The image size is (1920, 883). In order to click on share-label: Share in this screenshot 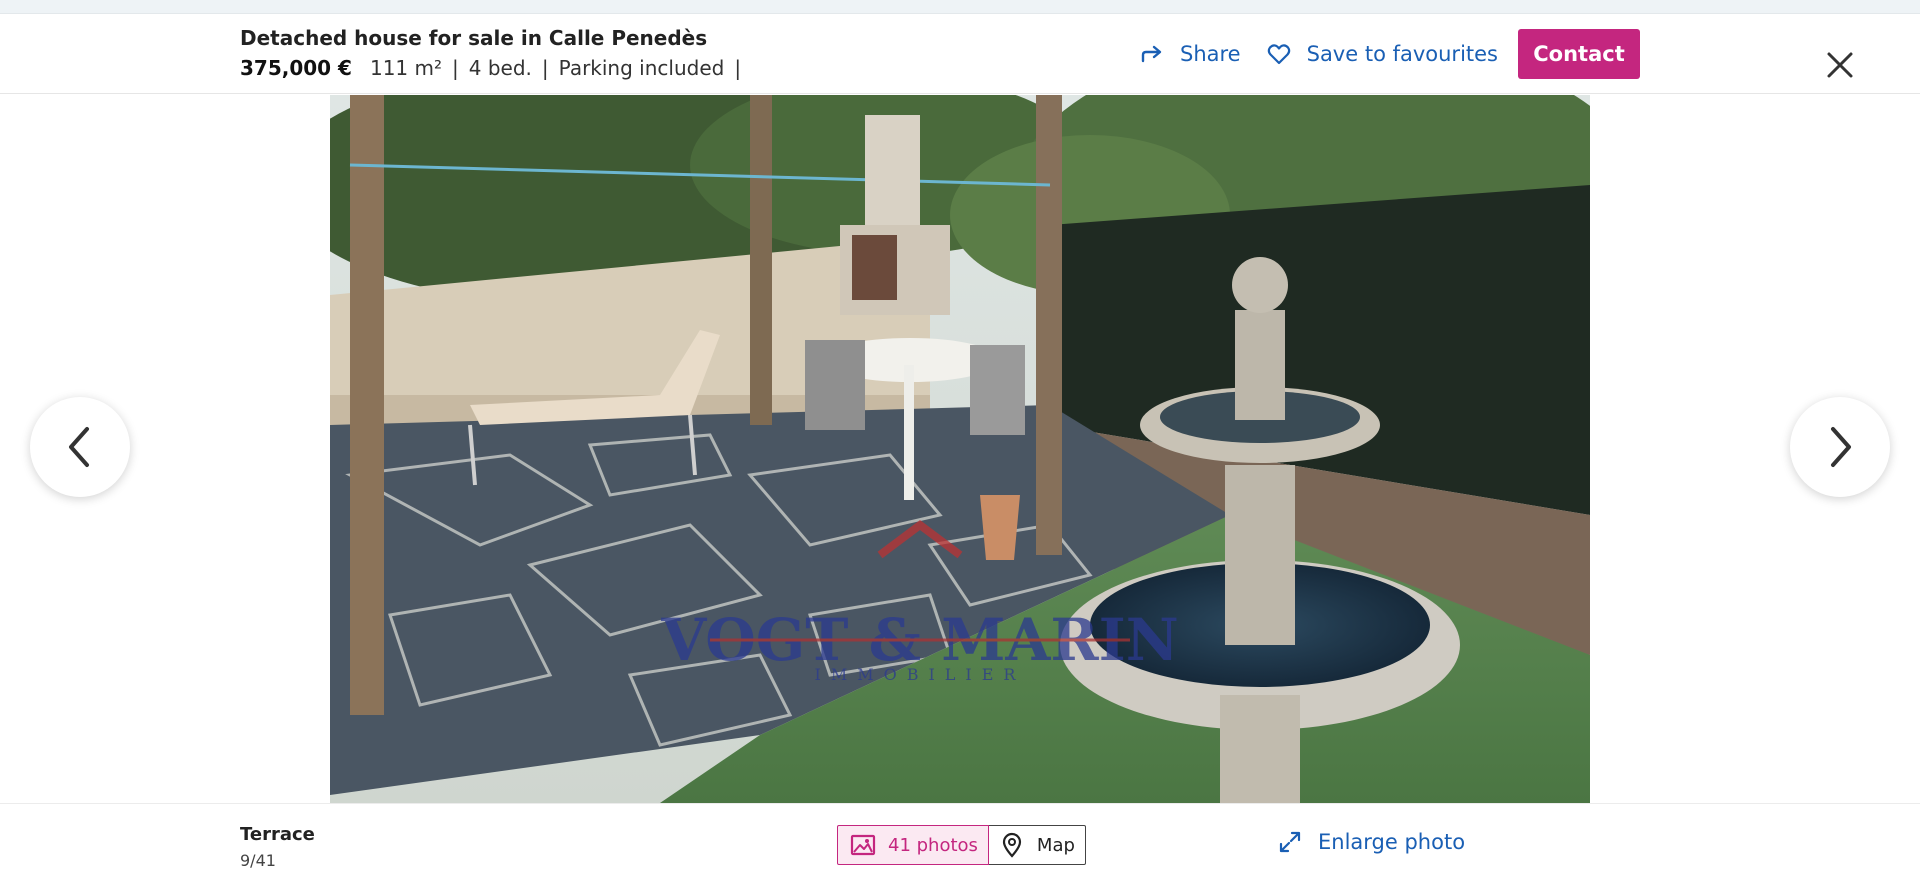, I will do `click(1210, 54)`.